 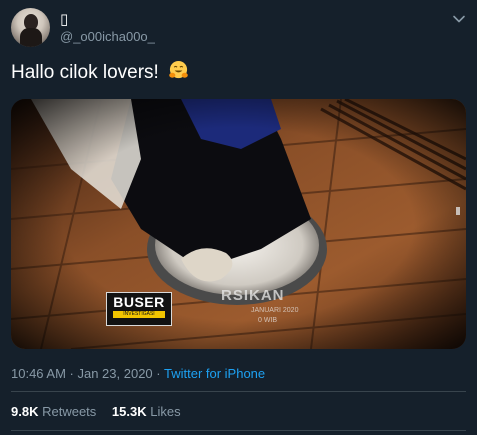 I want to click on video-caption-title: RSIKAN, so click(x=253, y=295).